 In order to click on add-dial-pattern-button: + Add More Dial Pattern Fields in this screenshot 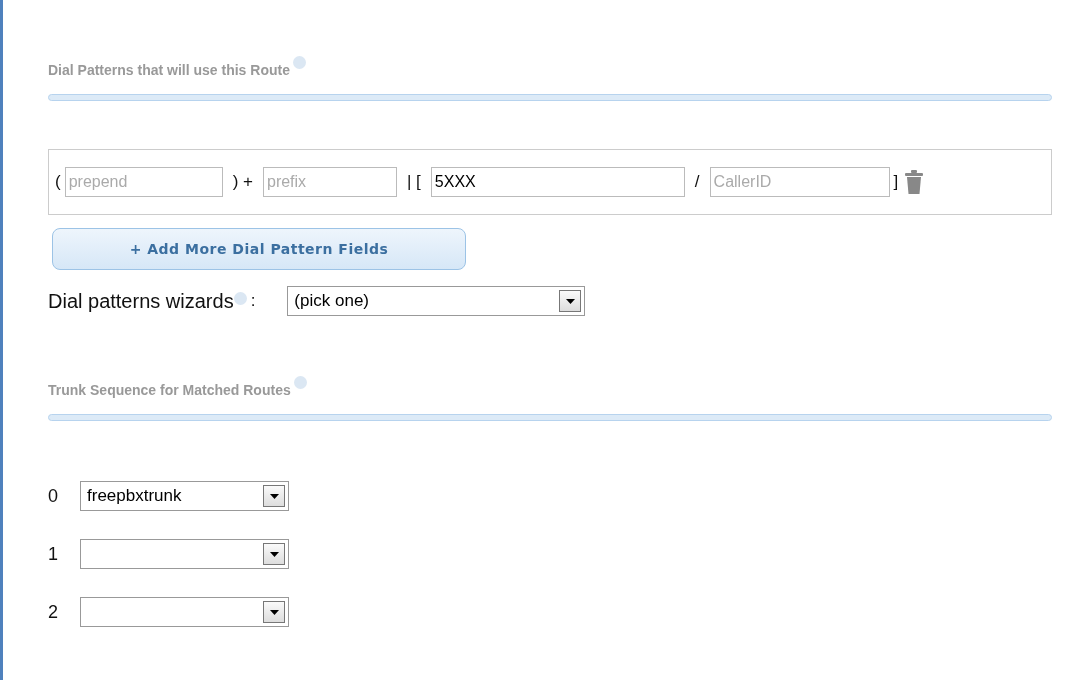, I will do `click(259, 249)`.